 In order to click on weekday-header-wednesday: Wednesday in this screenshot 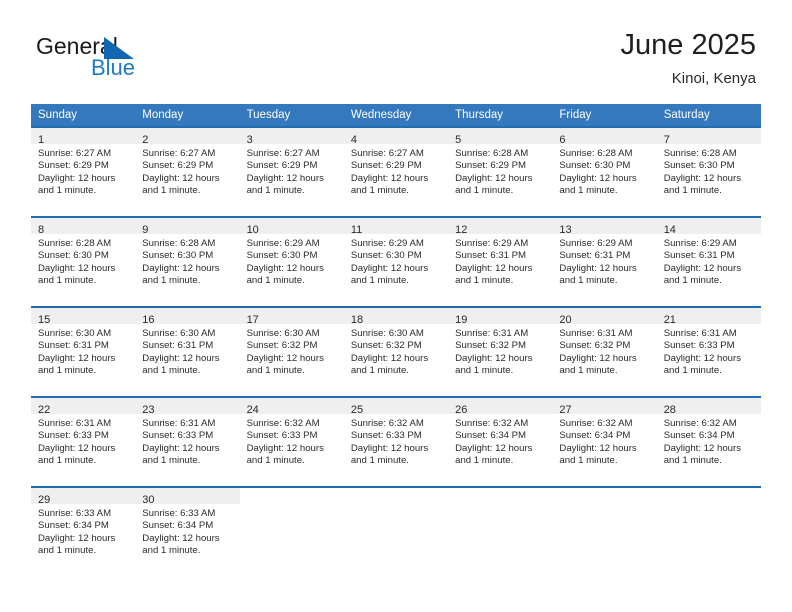, I will do `click(396, 115)`.